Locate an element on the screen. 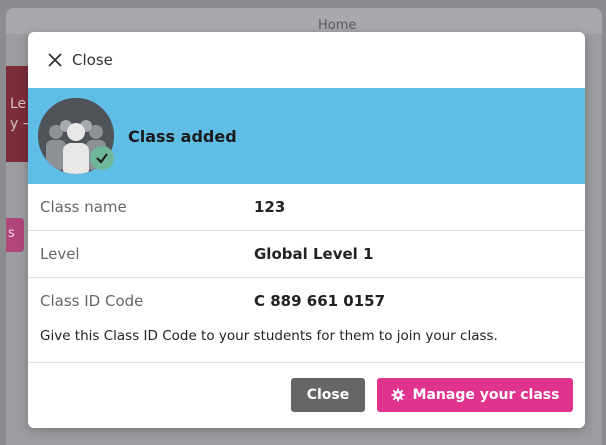  close-button-label: Close is located at coordinates (328, 395).